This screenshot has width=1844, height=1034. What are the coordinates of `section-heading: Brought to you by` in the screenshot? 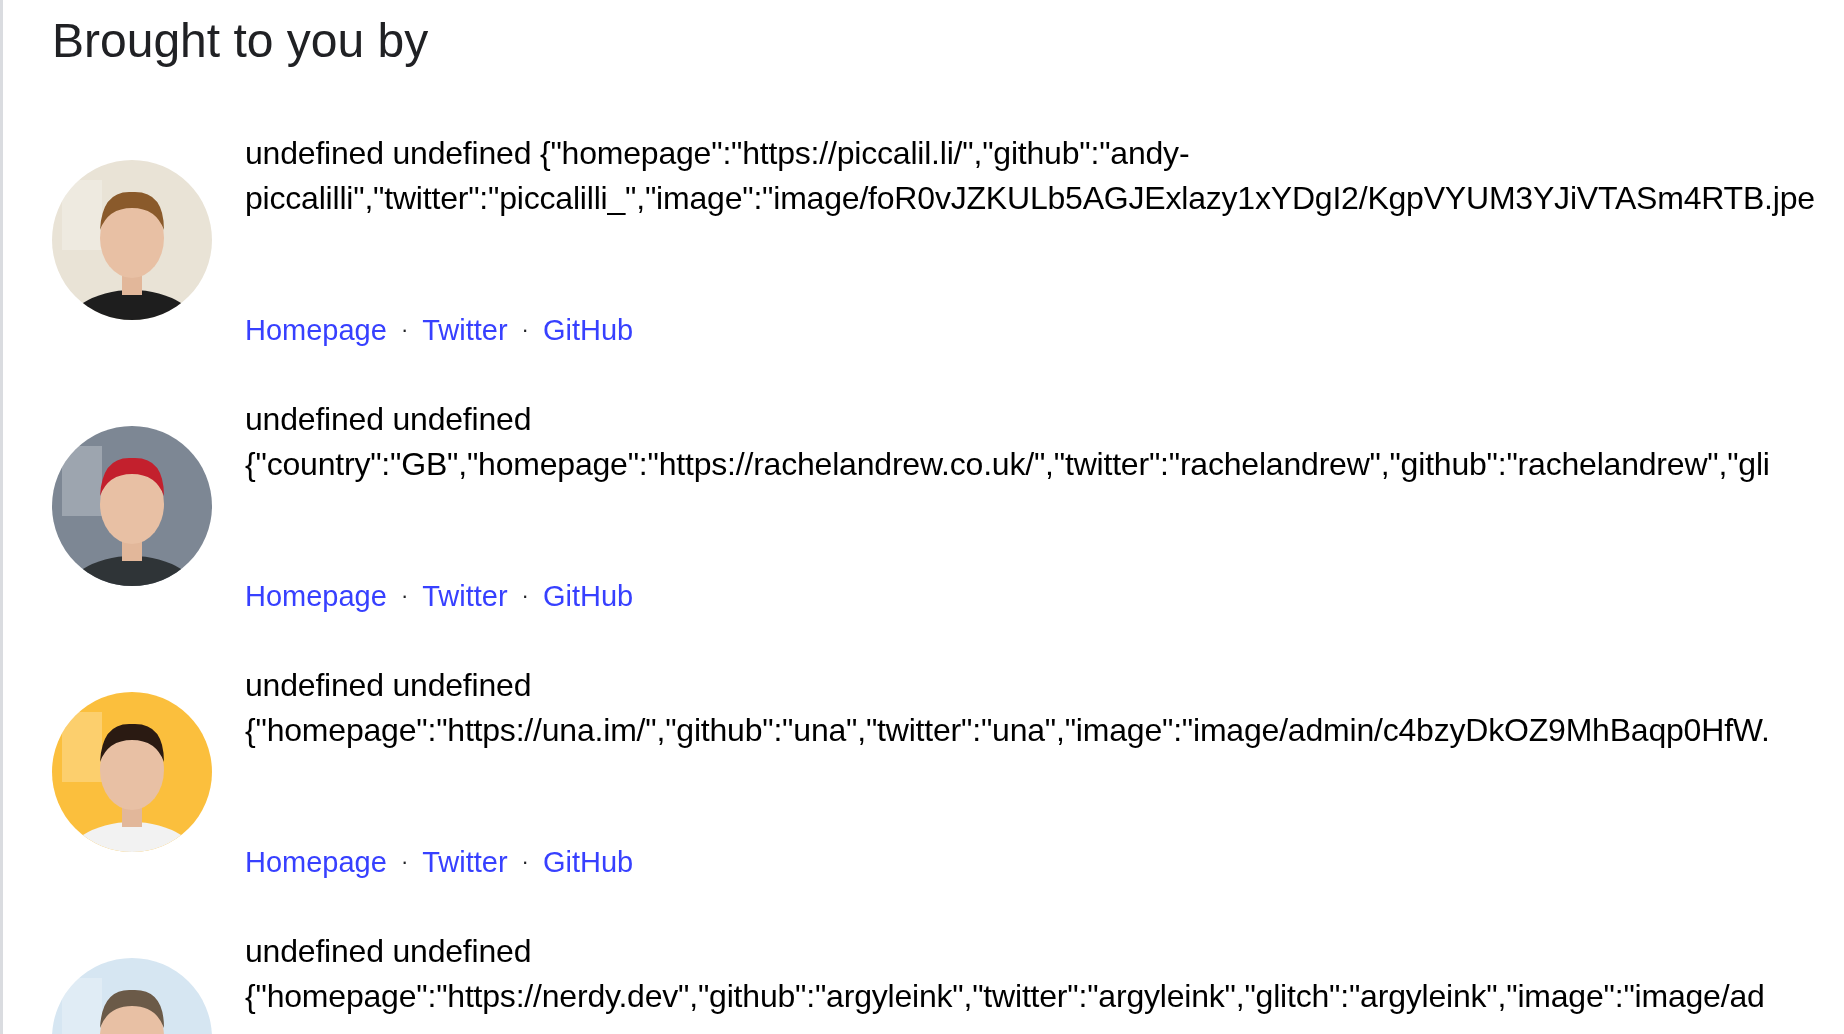 It's located at (241, 41).